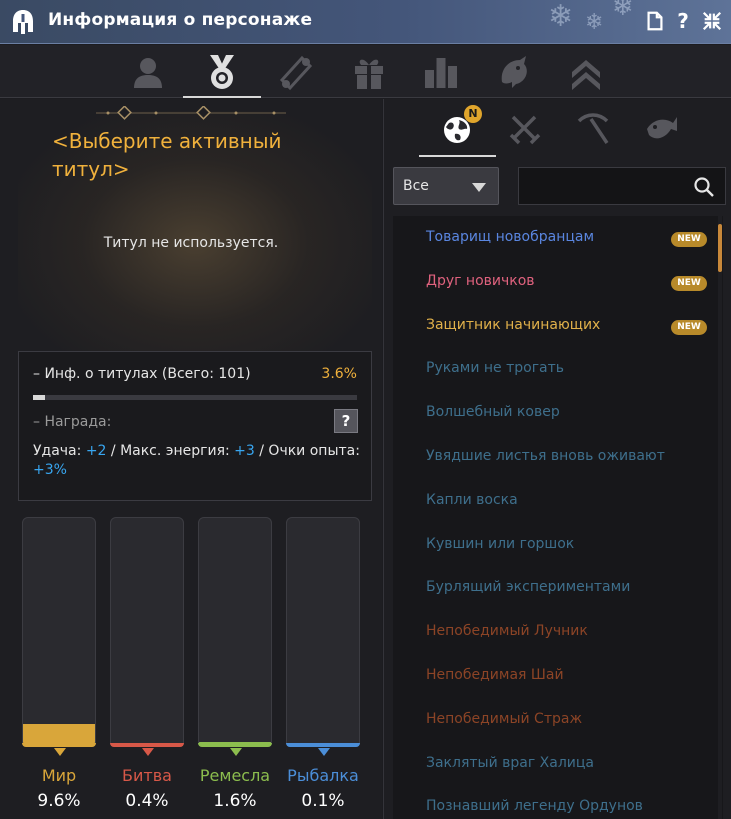 The image size is (731, 819). I want to click on bonus-luck-value: +2, so click(96, 451).